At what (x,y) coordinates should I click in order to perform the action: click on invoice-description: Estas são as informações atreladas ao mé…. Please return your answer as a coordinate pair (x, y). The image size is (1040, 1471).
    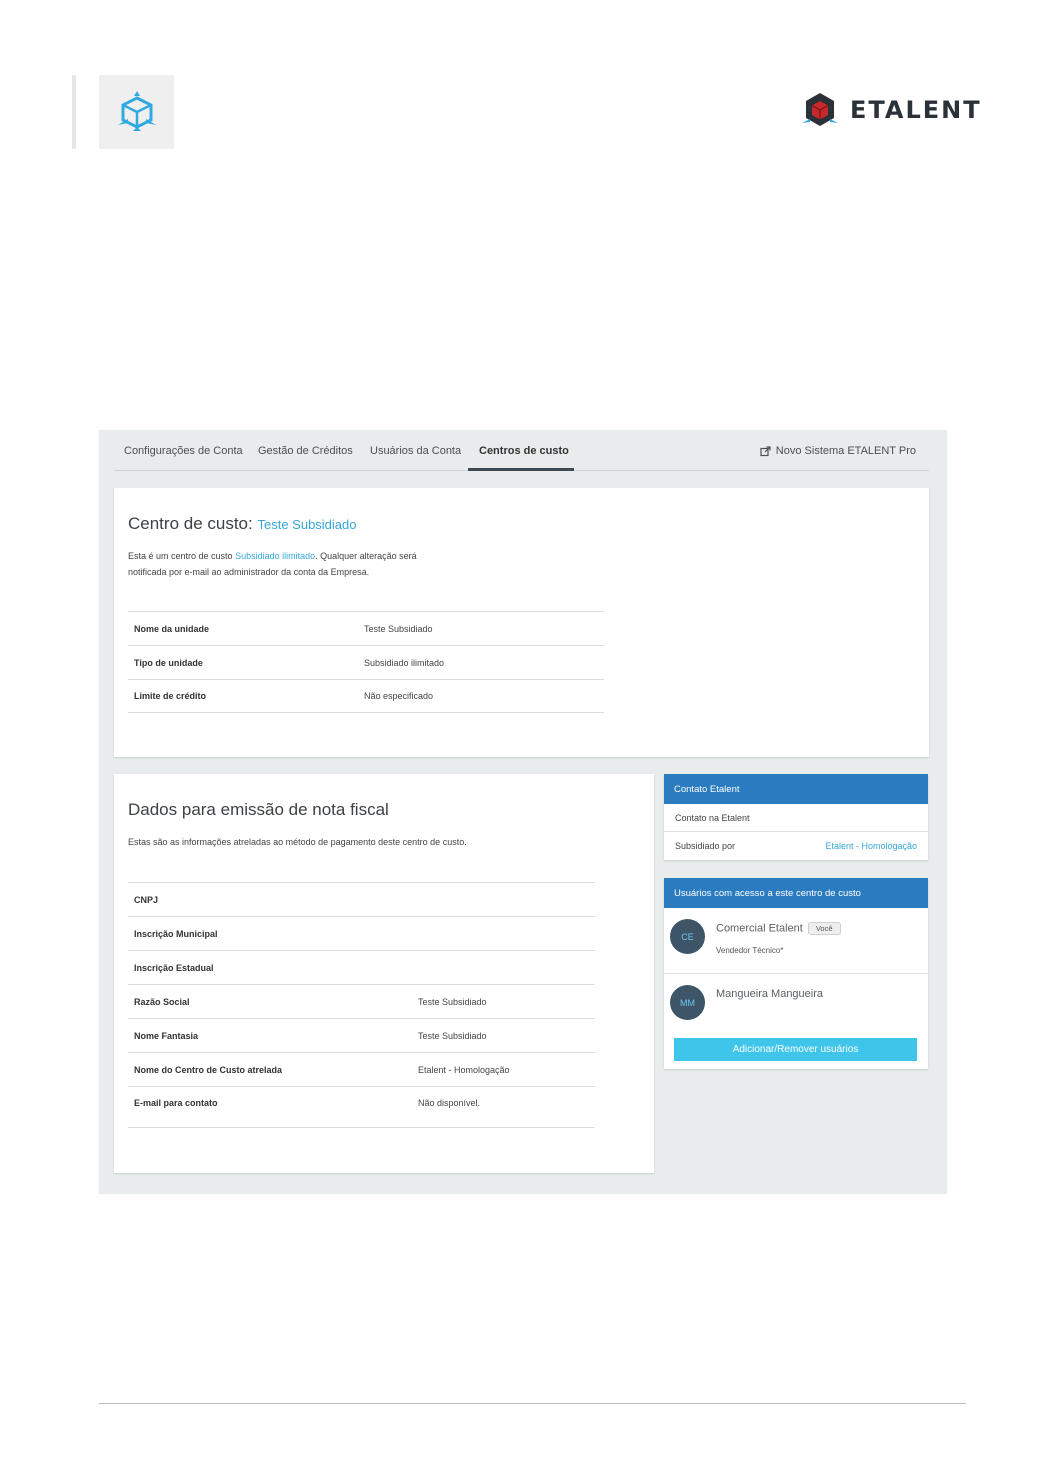
    Looking at the image, I should click on (297, 842).